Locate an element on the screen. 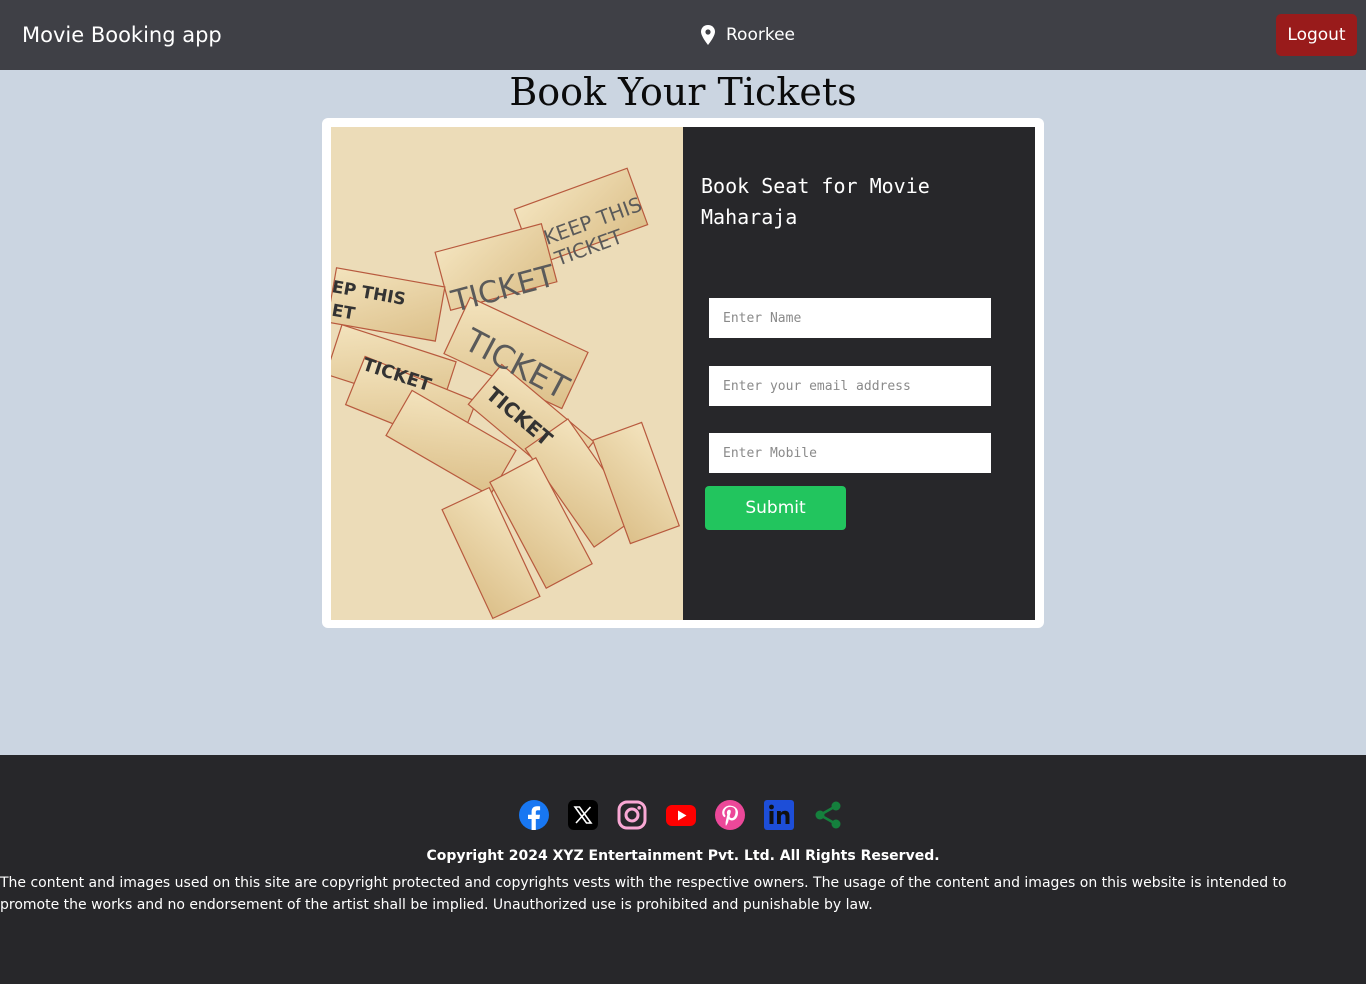 This screenshot has width=1366, height=984. logout-button: Logout is located at coordinates (1316, 35).